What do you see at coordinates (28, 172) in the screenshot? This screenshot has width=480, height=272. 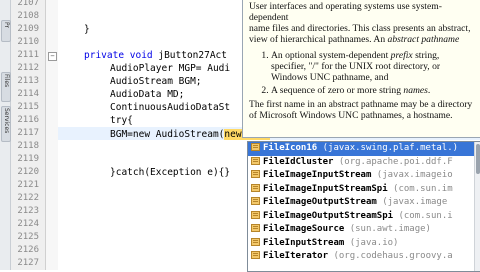 I see `line-number: 2120` at bounding box center [28, 172].